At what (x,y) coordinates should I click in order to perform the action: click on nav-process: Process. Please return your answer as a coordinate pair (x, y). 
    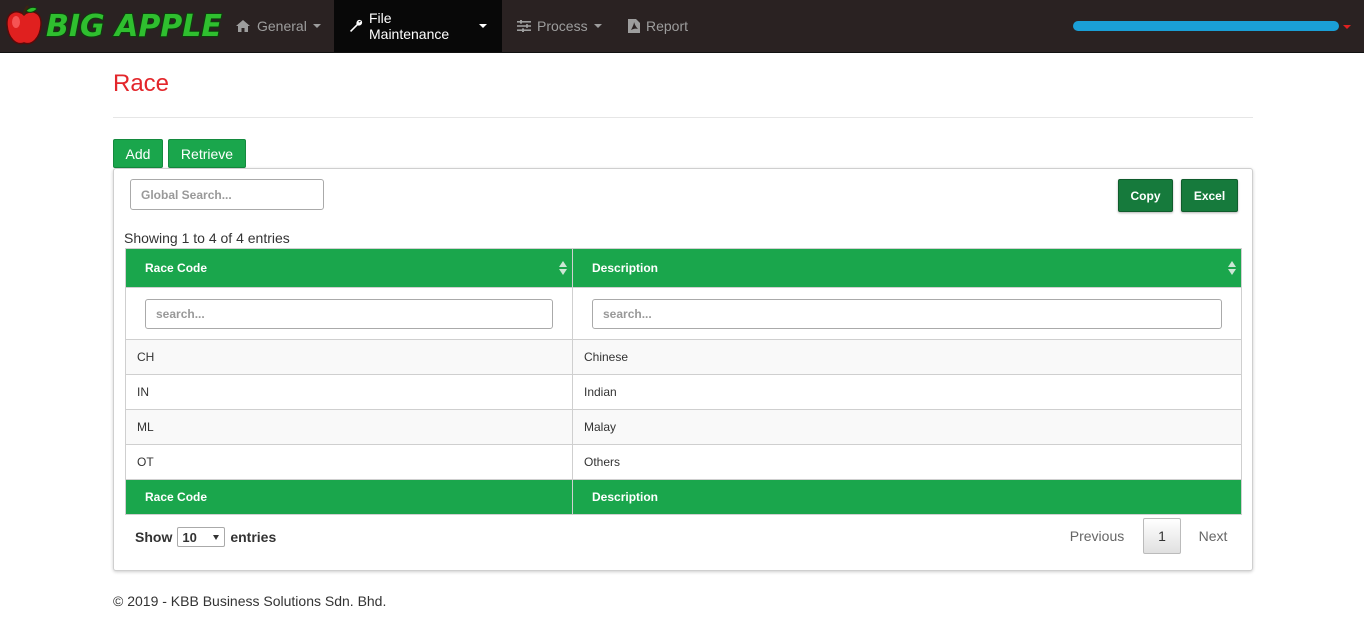
    Looking at the image, I should click on (559, 26).